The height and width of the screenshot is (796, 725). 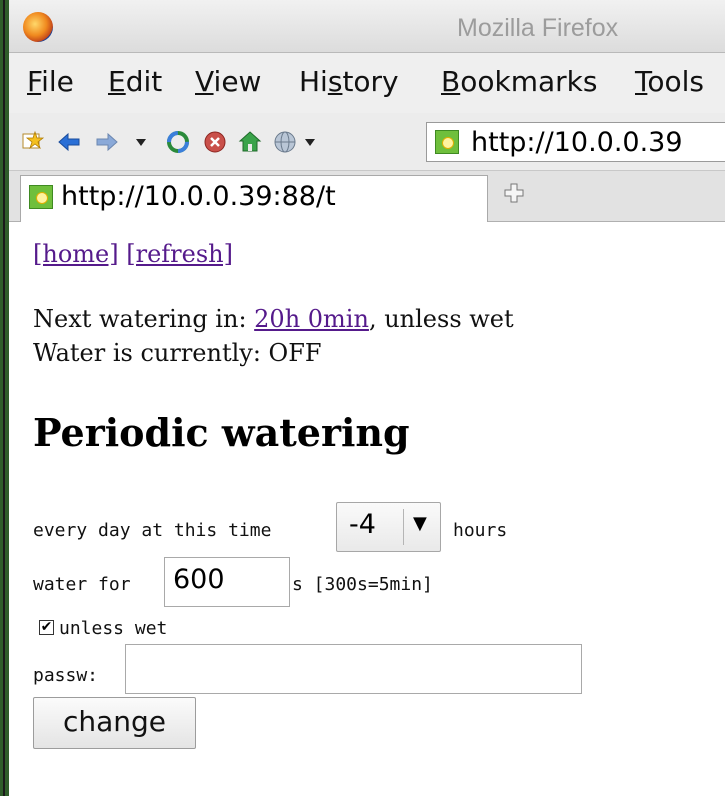 What do you see at coordinates (403, 527) in the screenshot?
I see `hours-select-divider` at bounding box center [403, 527].